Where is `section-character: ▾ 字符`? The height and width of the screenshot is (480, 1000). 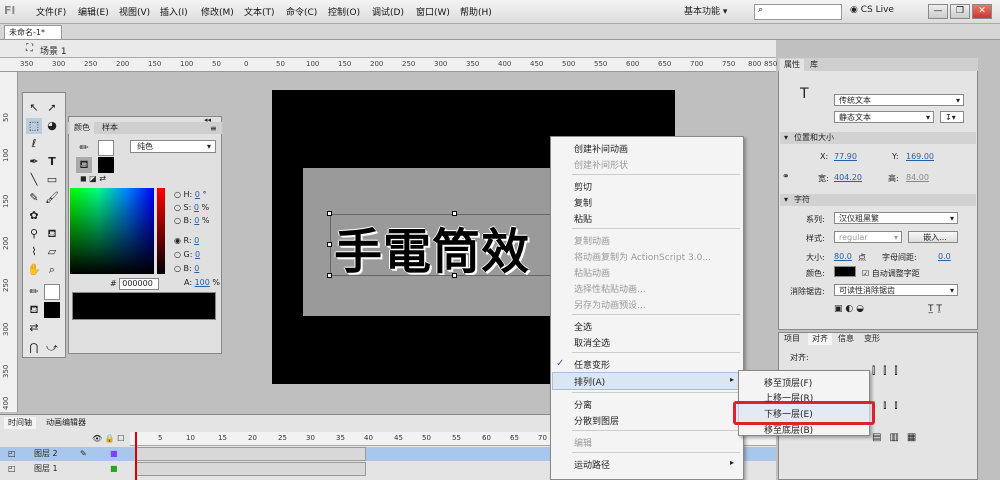
section-character: ▾ 字符 is located at coordinates (878, 200).